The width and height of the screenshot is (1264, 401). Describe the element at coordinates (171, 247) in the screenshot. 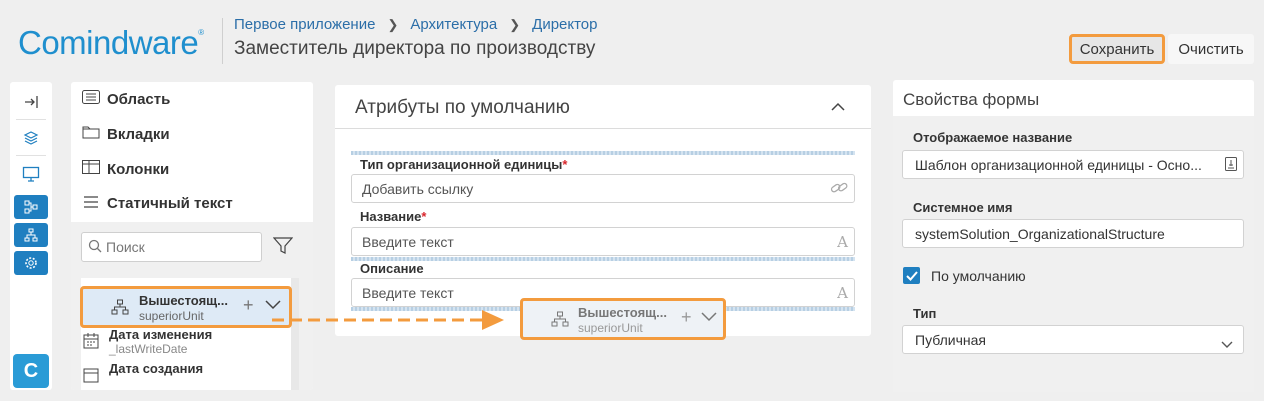

I see `search-input: Поиск` at that location.